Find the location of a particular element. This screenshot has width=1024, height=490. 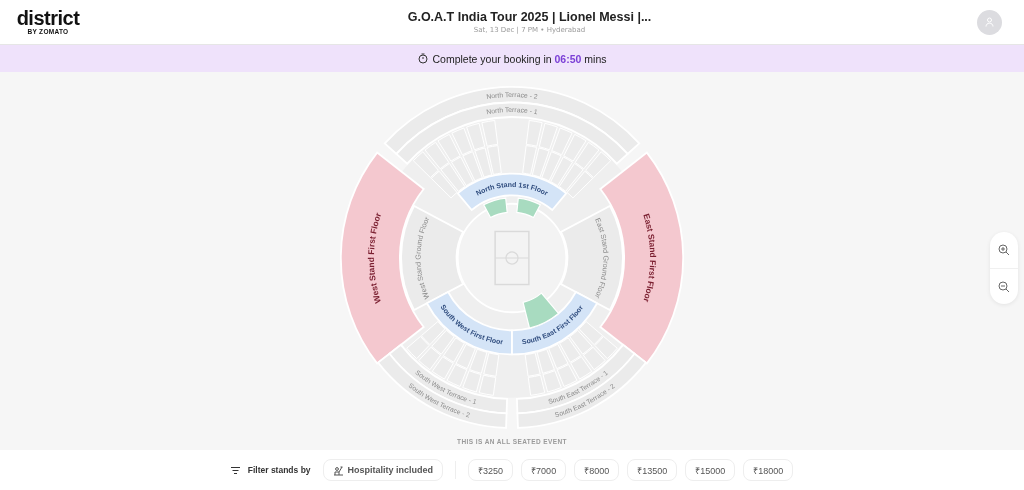

filter-label: Filter stands by is located at coordinates (279, 470).